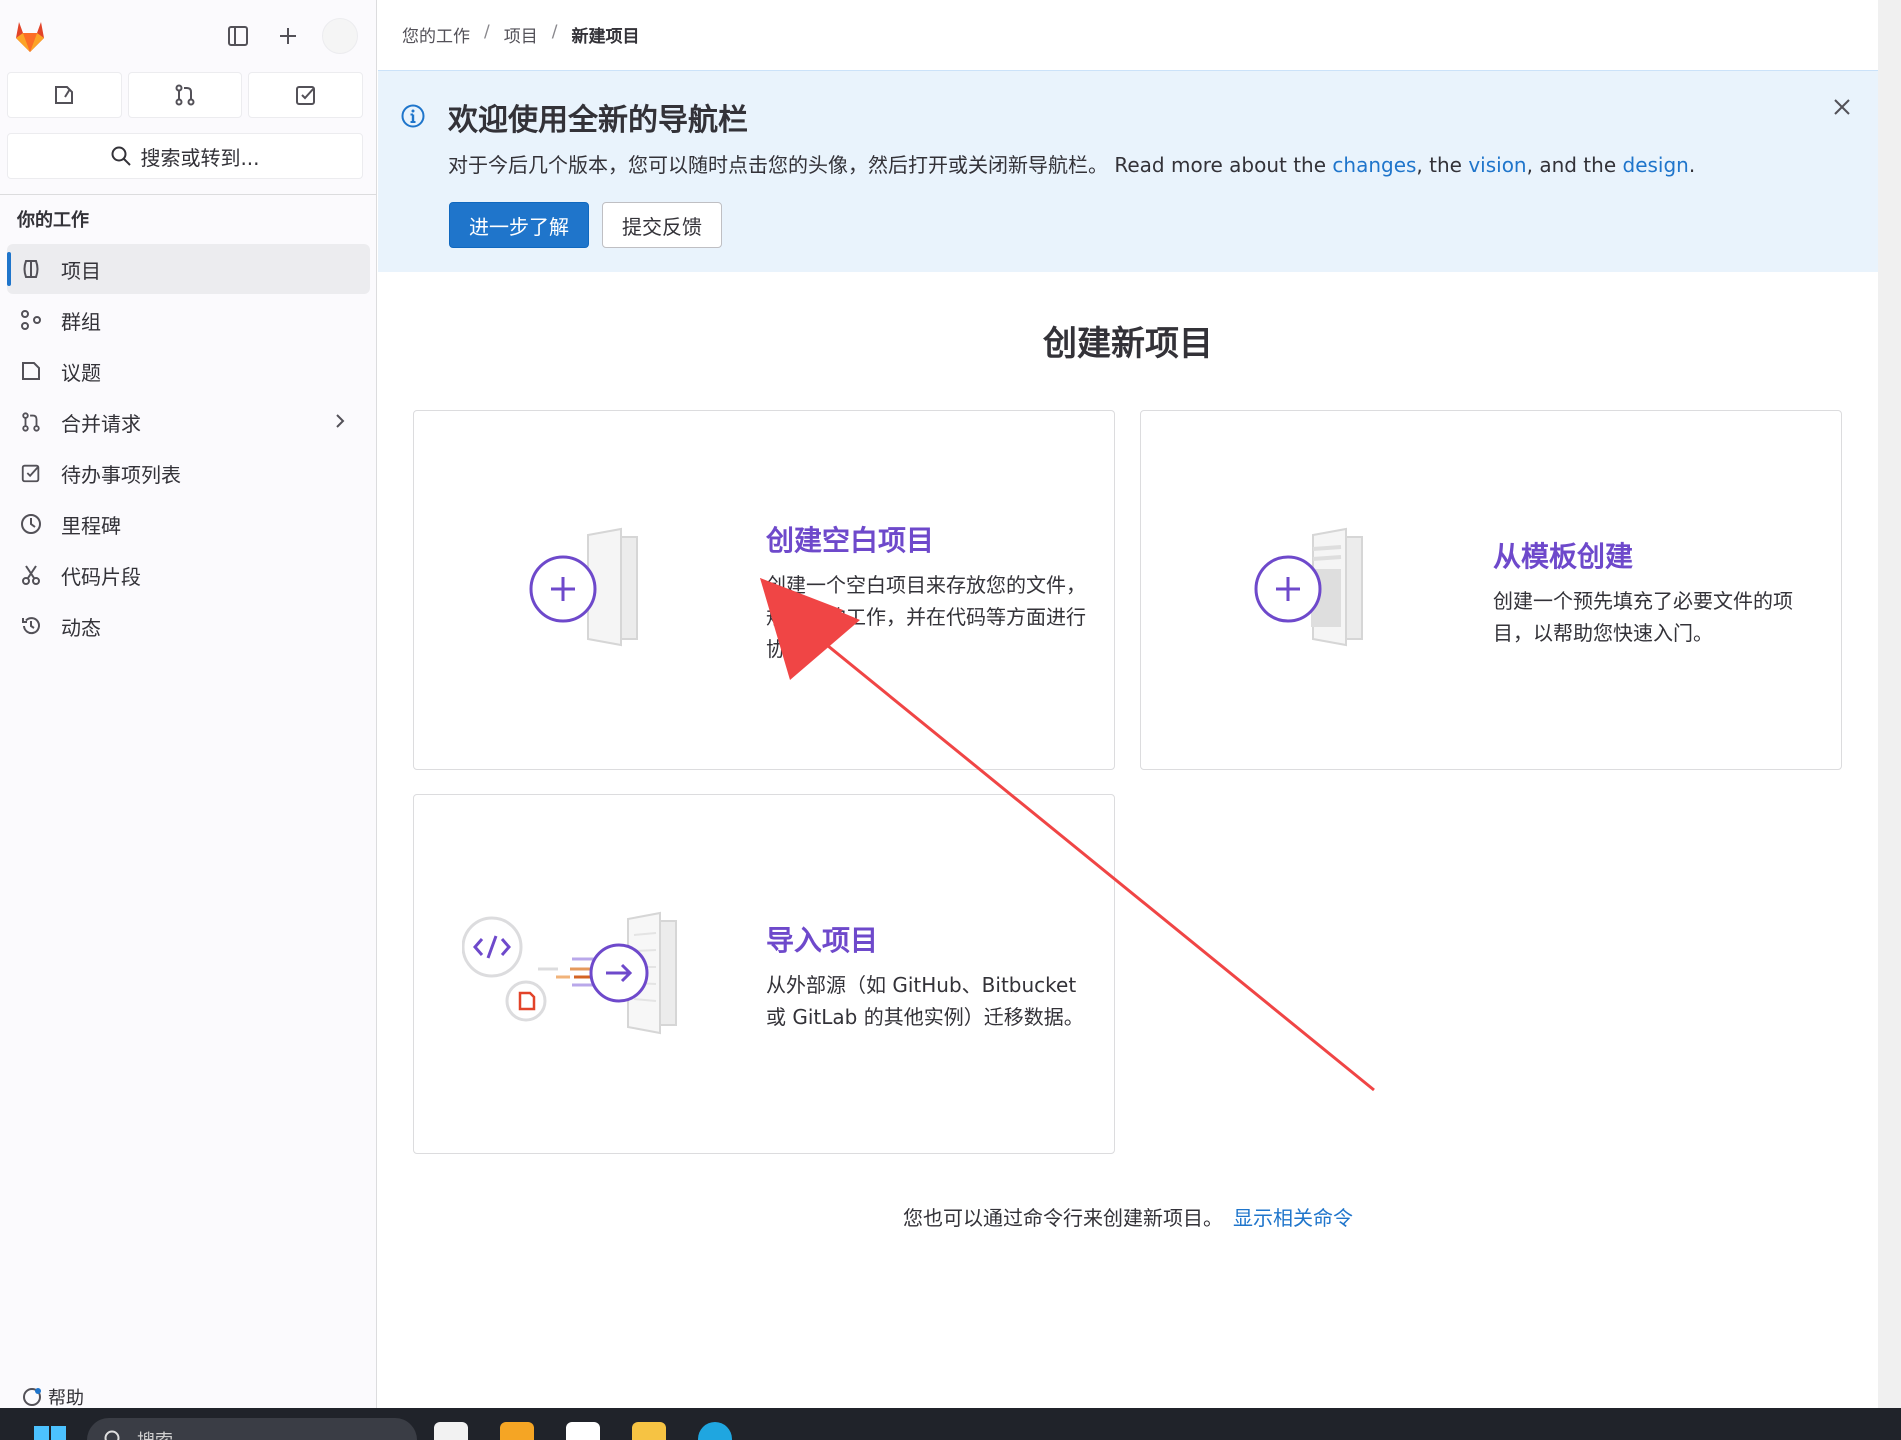 The height and width of the screenshot is (1440, 1901). Describe the element at coordinates (81, 372) in the screenshot. I see `sidebar-item-label: 议题` at that location.